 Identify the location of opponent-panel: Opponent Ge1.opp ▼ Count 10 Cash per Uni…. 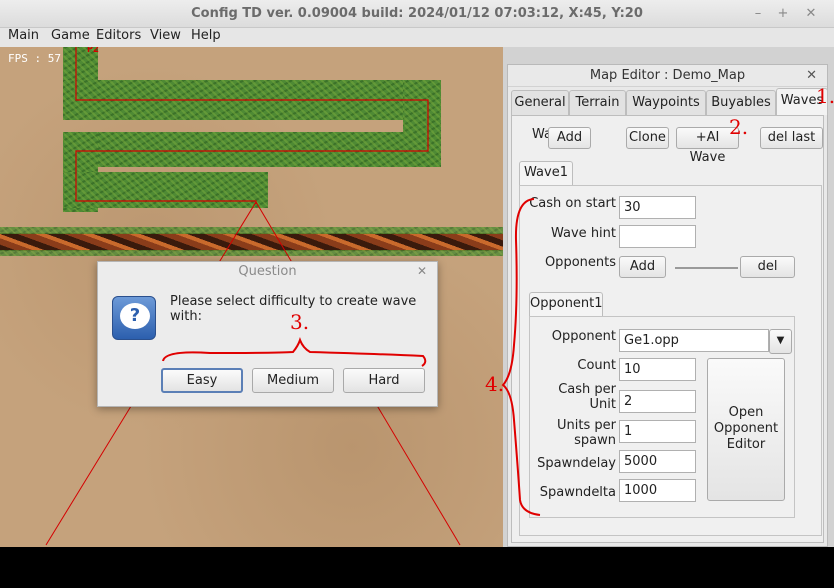
(662, 417).